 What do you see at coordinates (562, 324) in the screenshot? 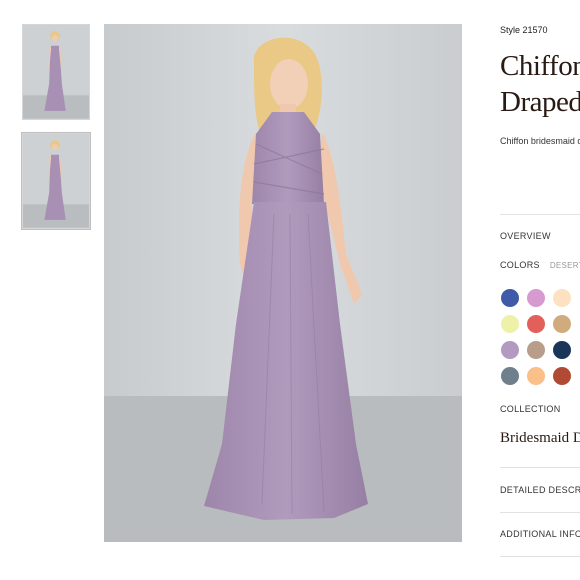
I see `swatch-camel` at bounding box center [562, 324].